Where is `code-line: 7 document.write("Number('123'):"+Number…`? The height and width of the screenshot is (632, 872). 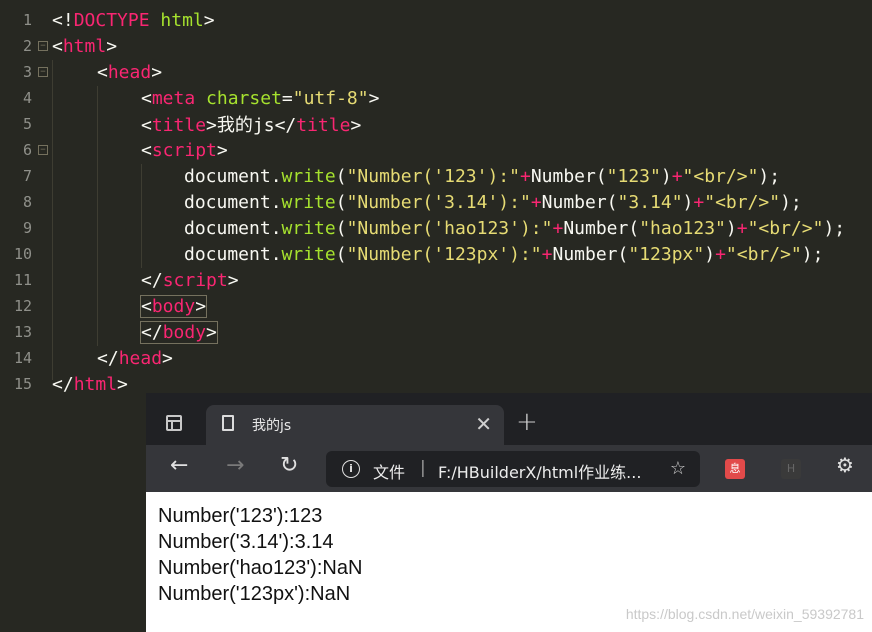 code-line: 7 document.write("Number('123'):"+Number… is located at coordinates (436, 176).